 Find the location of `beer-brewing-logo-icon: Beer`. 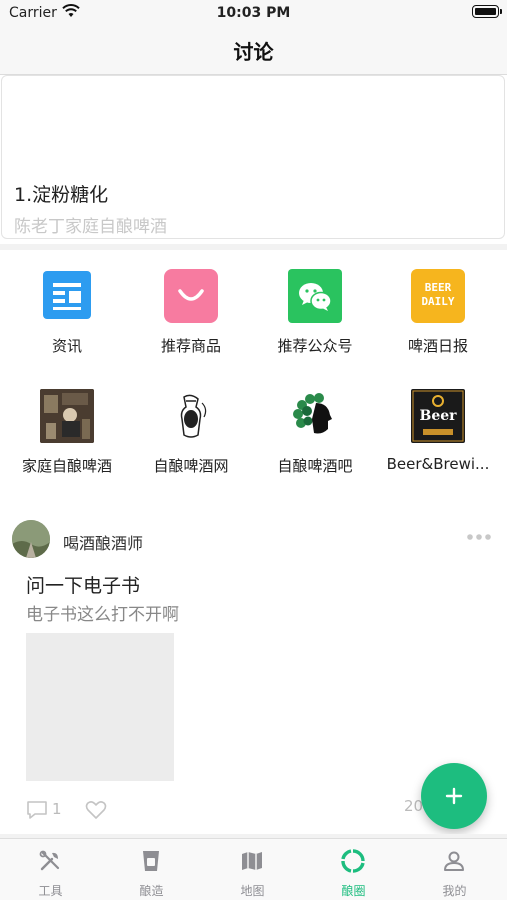

beer-brewing-logo-icon: Beer is located at coordinates (438, 416).